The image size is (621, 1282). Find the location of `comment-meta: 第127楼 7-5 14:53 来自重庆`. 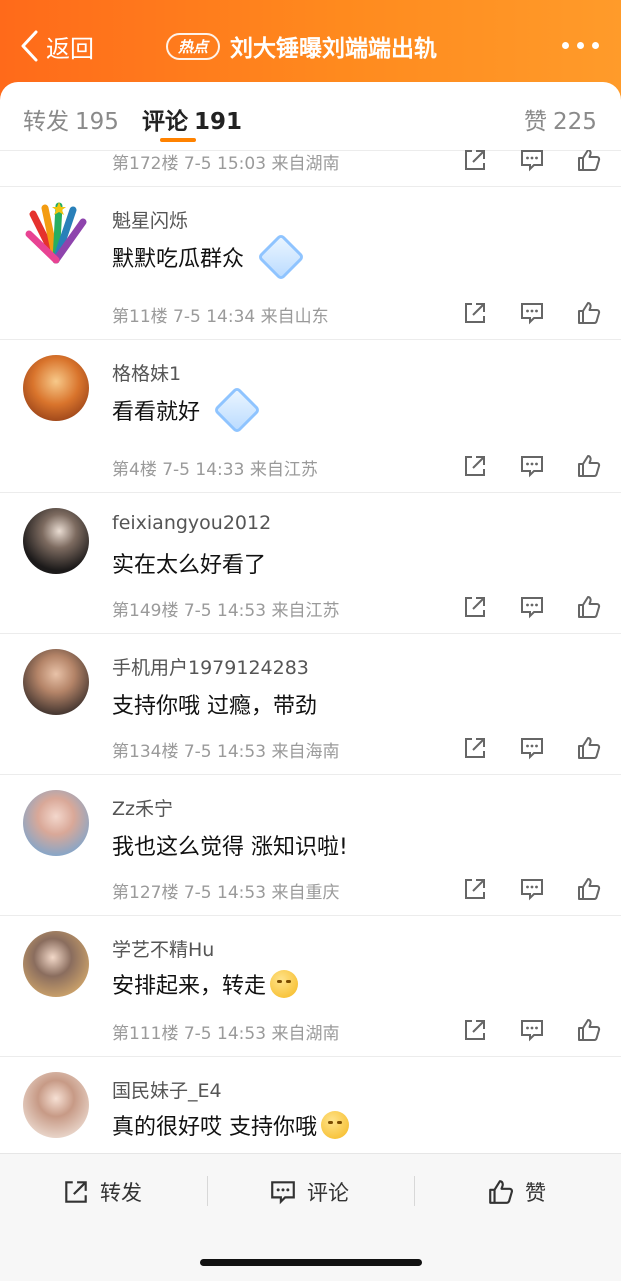

comment-meta: 第127楼 7-5 14:53 来自重庆 is located at coordinates (225, 890).